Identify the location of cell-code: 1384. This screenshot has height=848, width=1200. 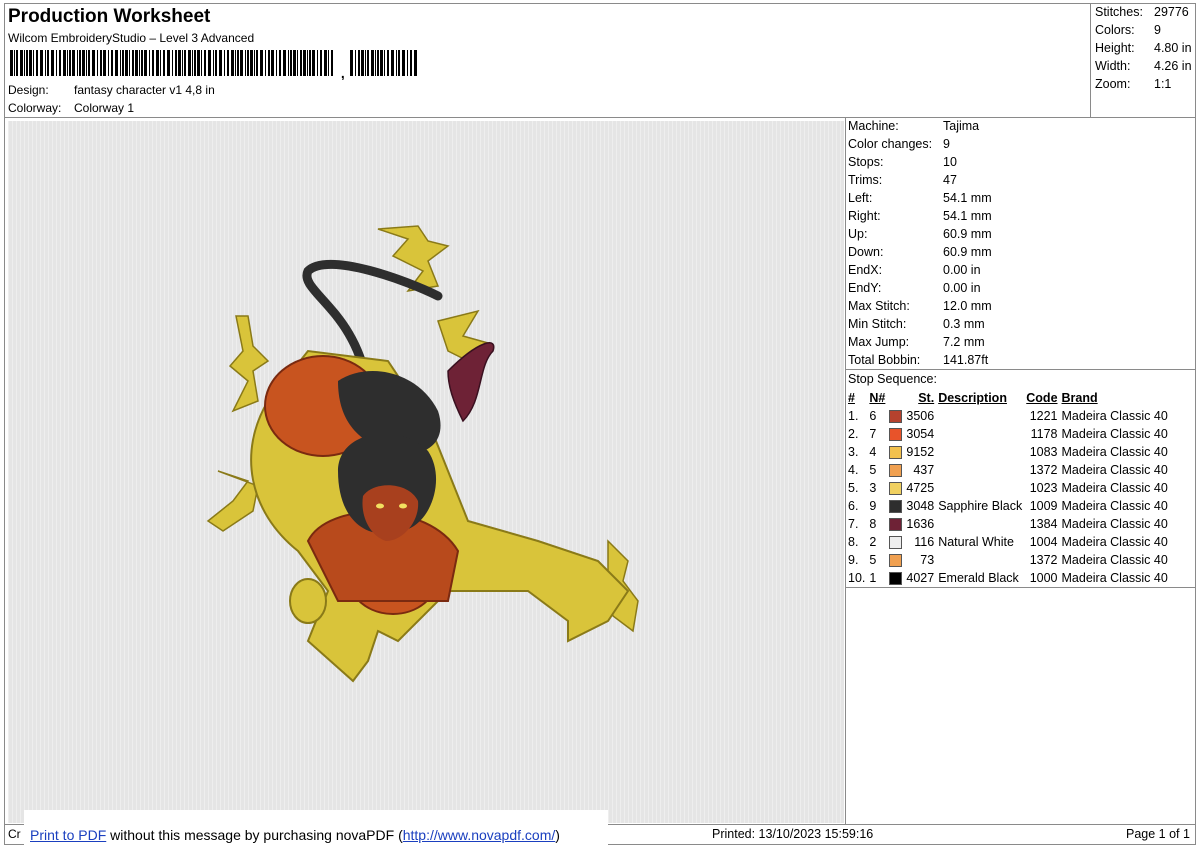
(1043, 524).